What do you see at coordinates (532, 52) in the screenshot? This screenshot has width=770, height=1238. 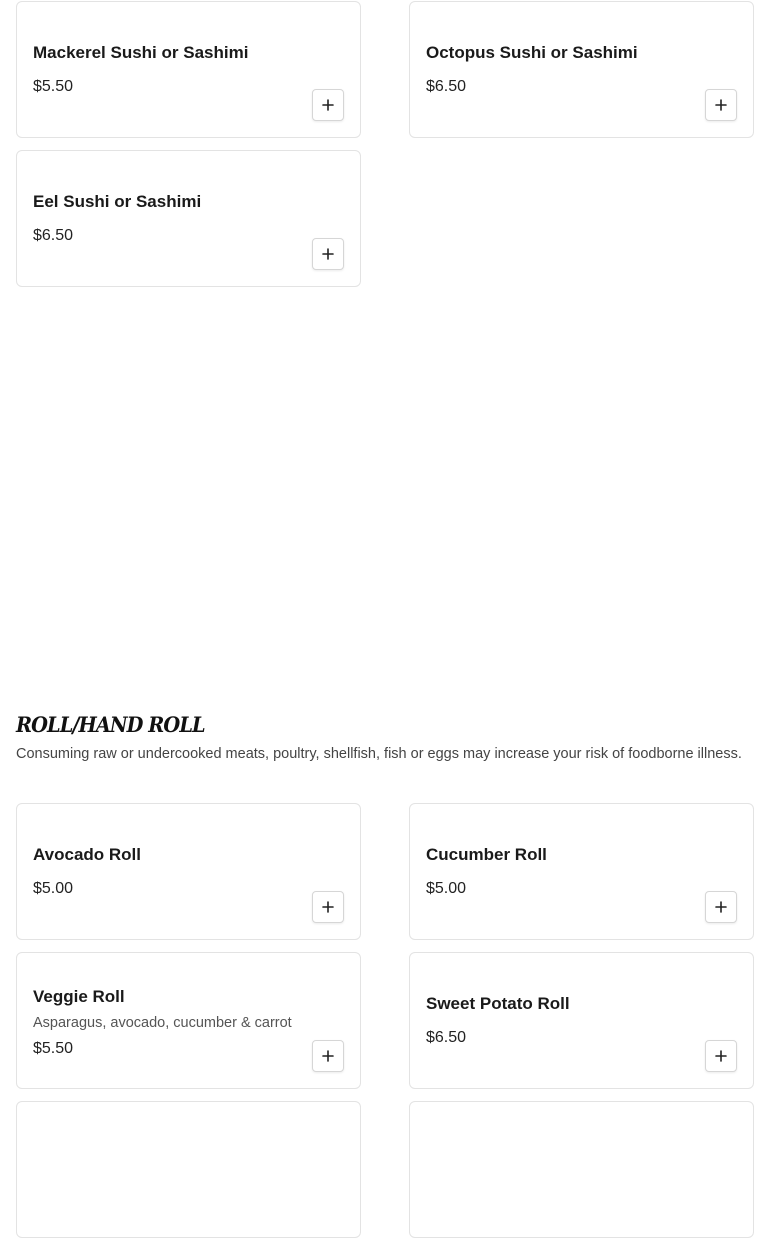 I see `menu-item-name: Octopus Sushi or Sashimi` at bounding box center [532, 52].